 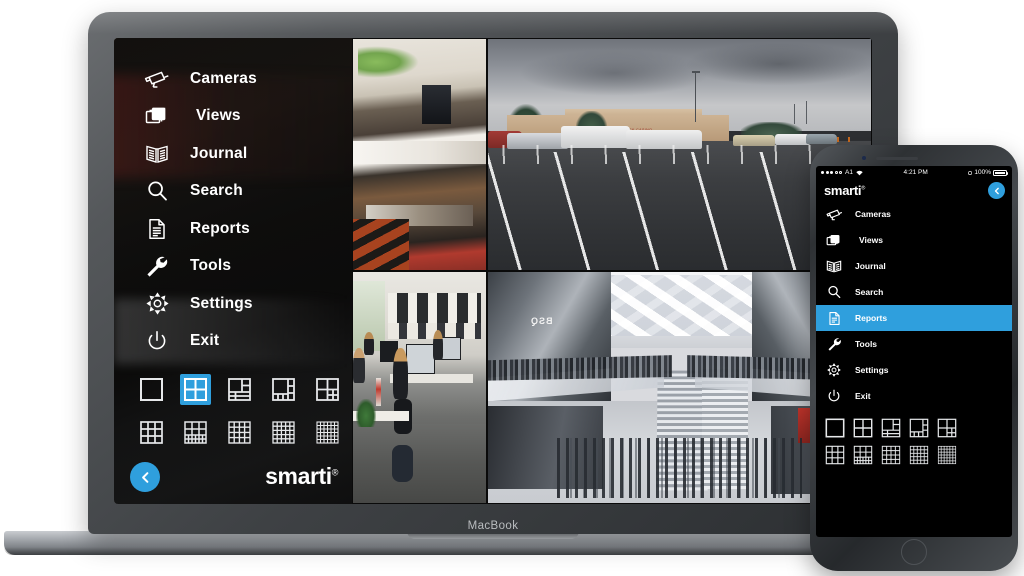 I want to click on power-icon, so click(x=157, y=341).